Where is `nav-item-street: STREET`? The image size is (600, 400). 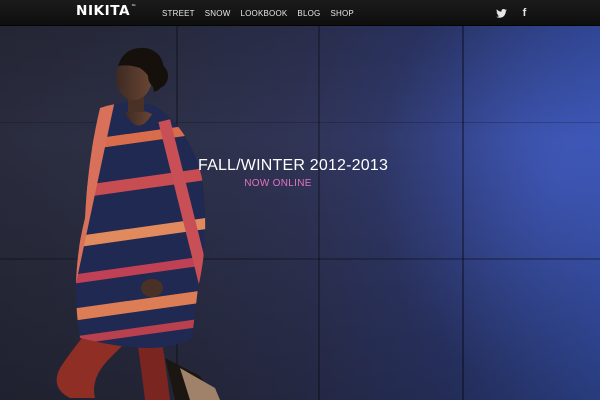
nav-item-street: STREET is located at coordinates (178, 13).